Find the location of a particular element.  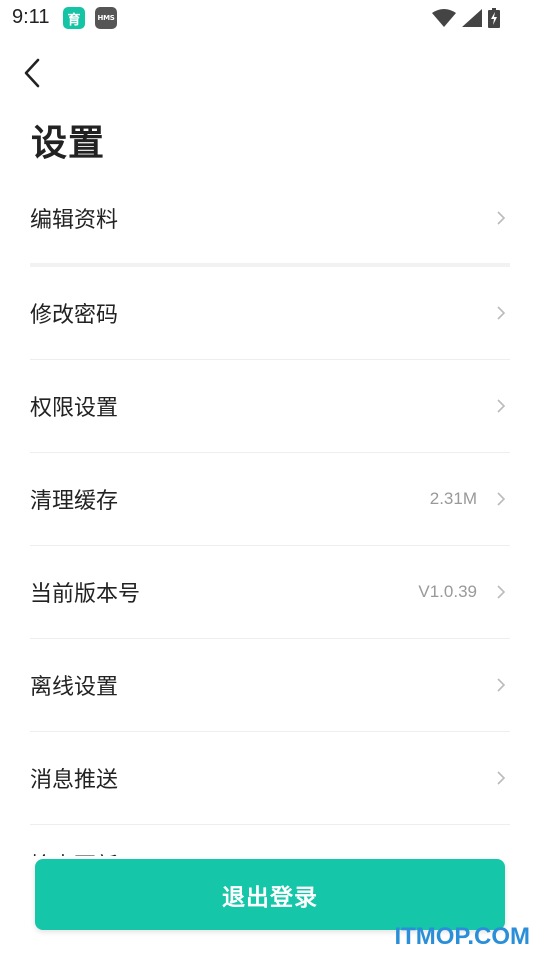

status-bar: 9:11 育 HMS is located at coordinates (270, 18).